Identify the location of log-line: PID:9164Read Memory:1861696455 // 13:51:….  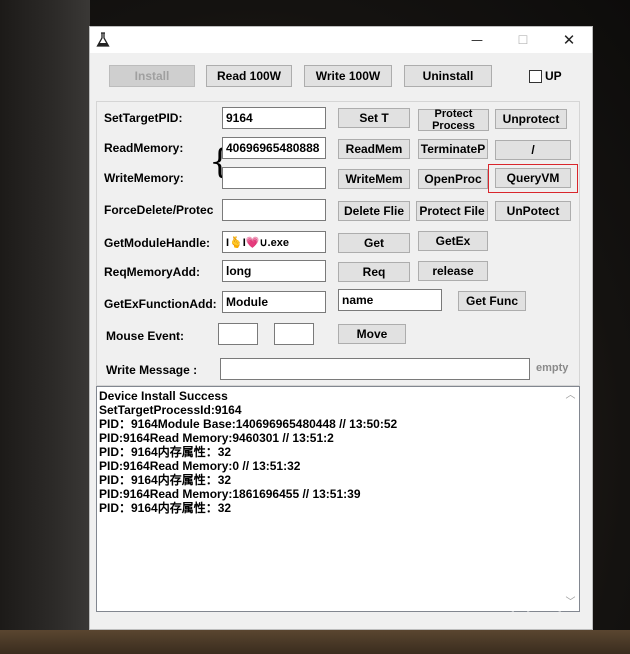
(230, 494).